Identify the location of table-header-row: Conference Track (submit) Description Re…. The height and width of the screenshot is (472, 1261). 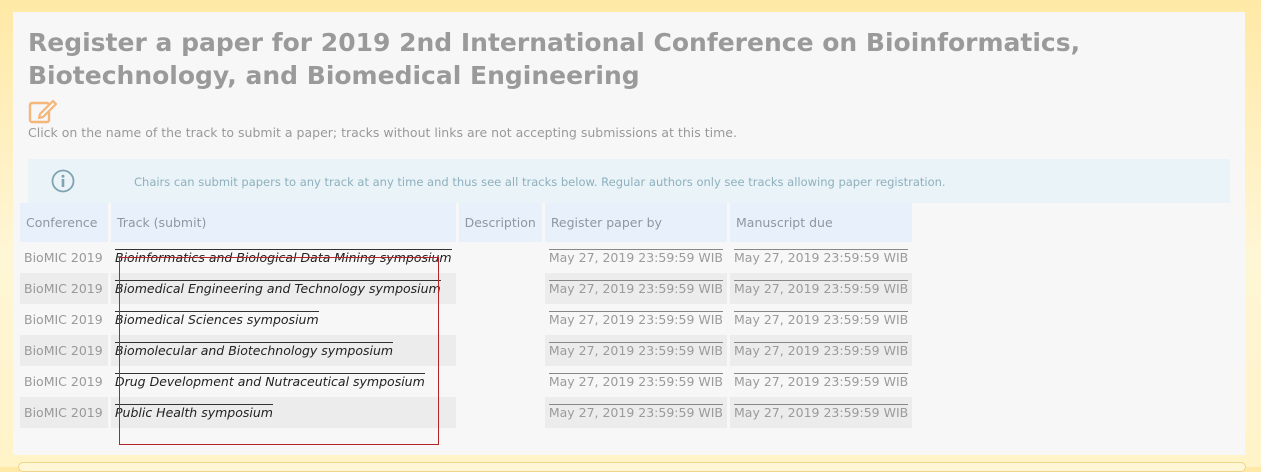
(466, 222).